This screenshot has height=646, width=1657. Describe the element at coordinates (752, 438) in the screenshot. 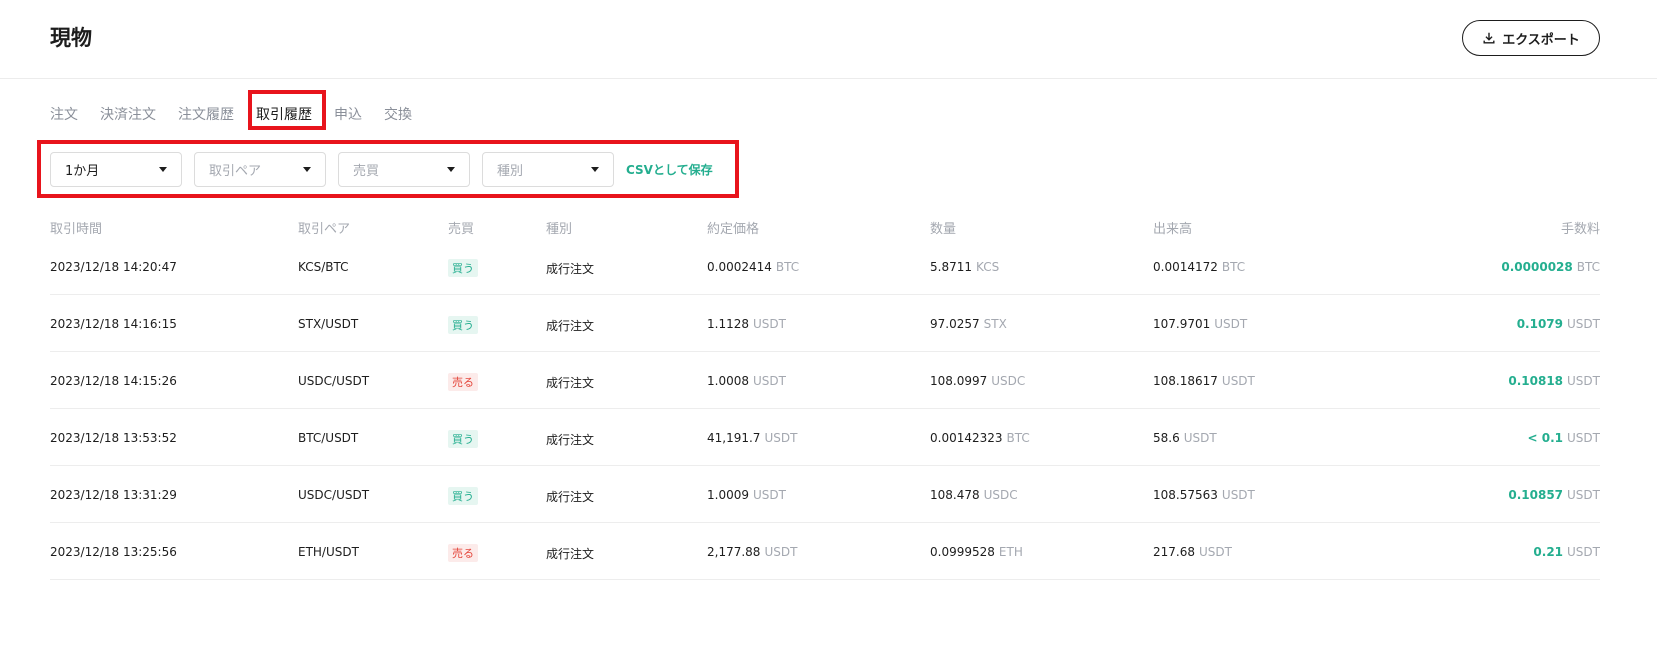

I see `trade-price: 41,191.7 USDT` at that location.